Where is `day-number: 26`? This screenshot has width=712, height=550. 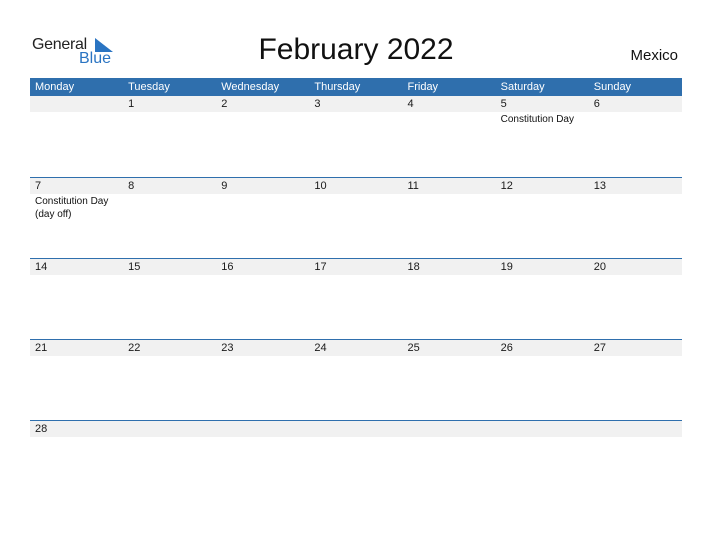 day-number: 26 is located at coordinates (542, 348).